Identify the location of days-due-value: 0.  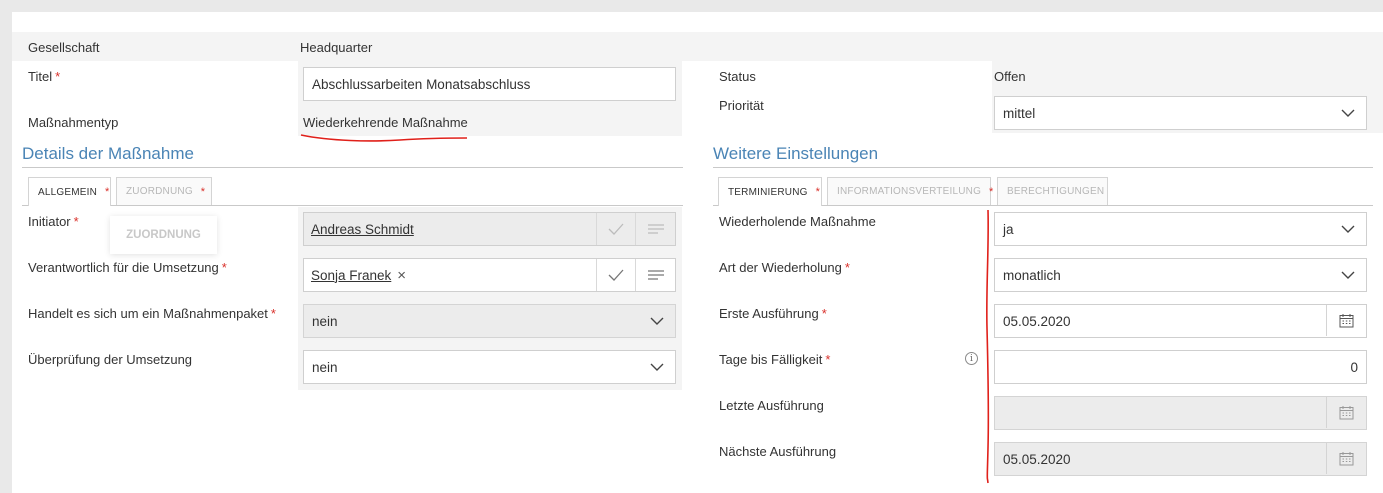
(1354, 367).